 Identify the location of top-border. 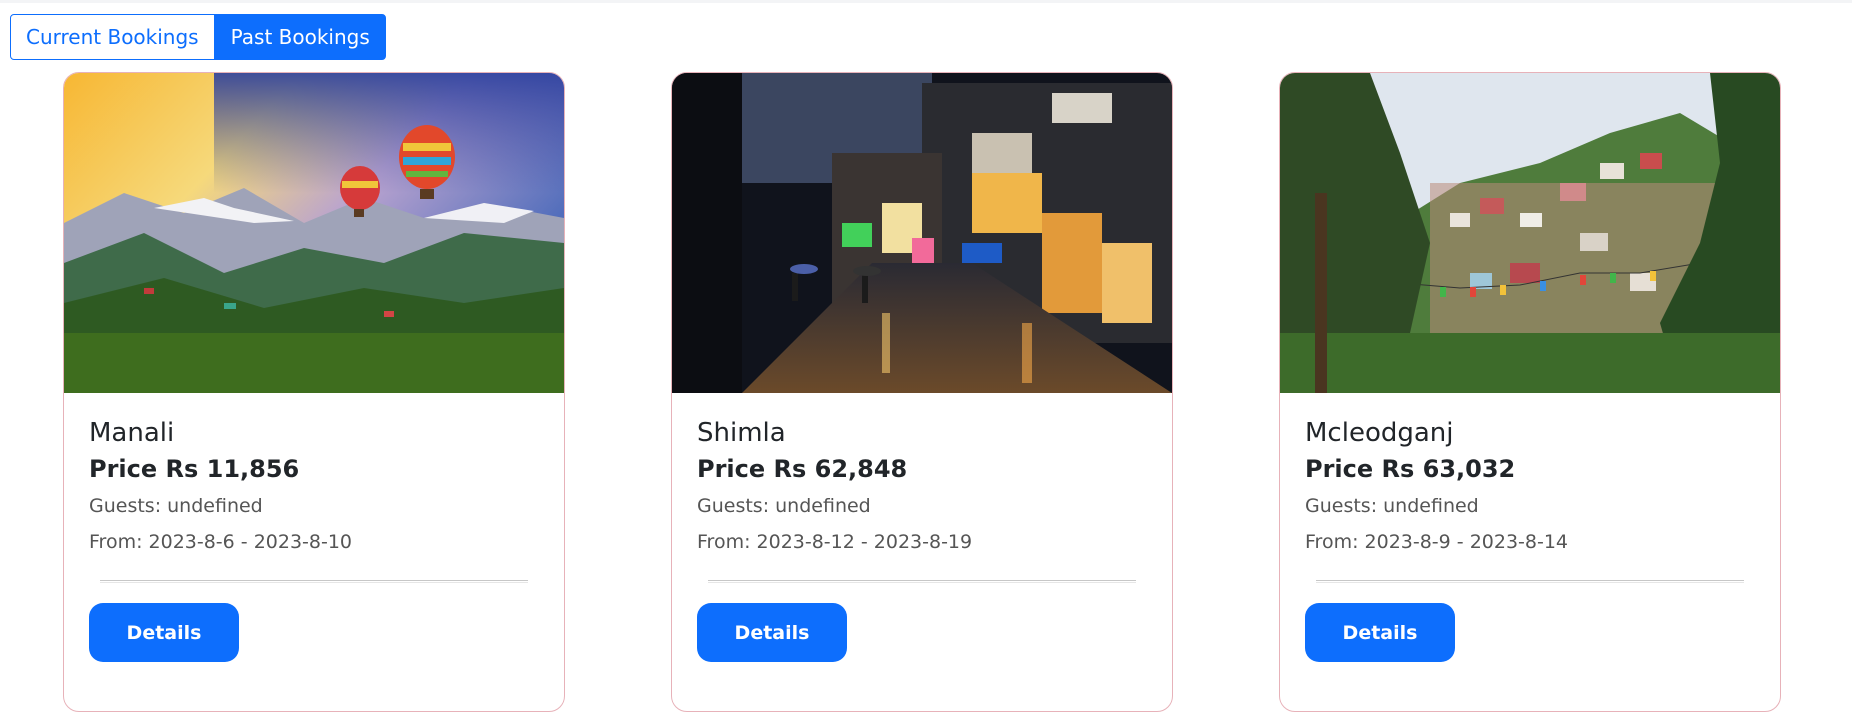
(926, 1).